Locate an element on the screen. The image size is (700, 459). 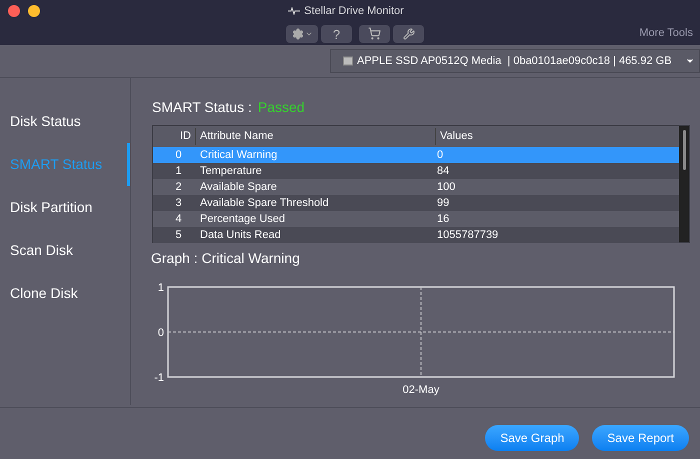
window-title: Stellar Drive Monitor is located at coordinates (354, 11).